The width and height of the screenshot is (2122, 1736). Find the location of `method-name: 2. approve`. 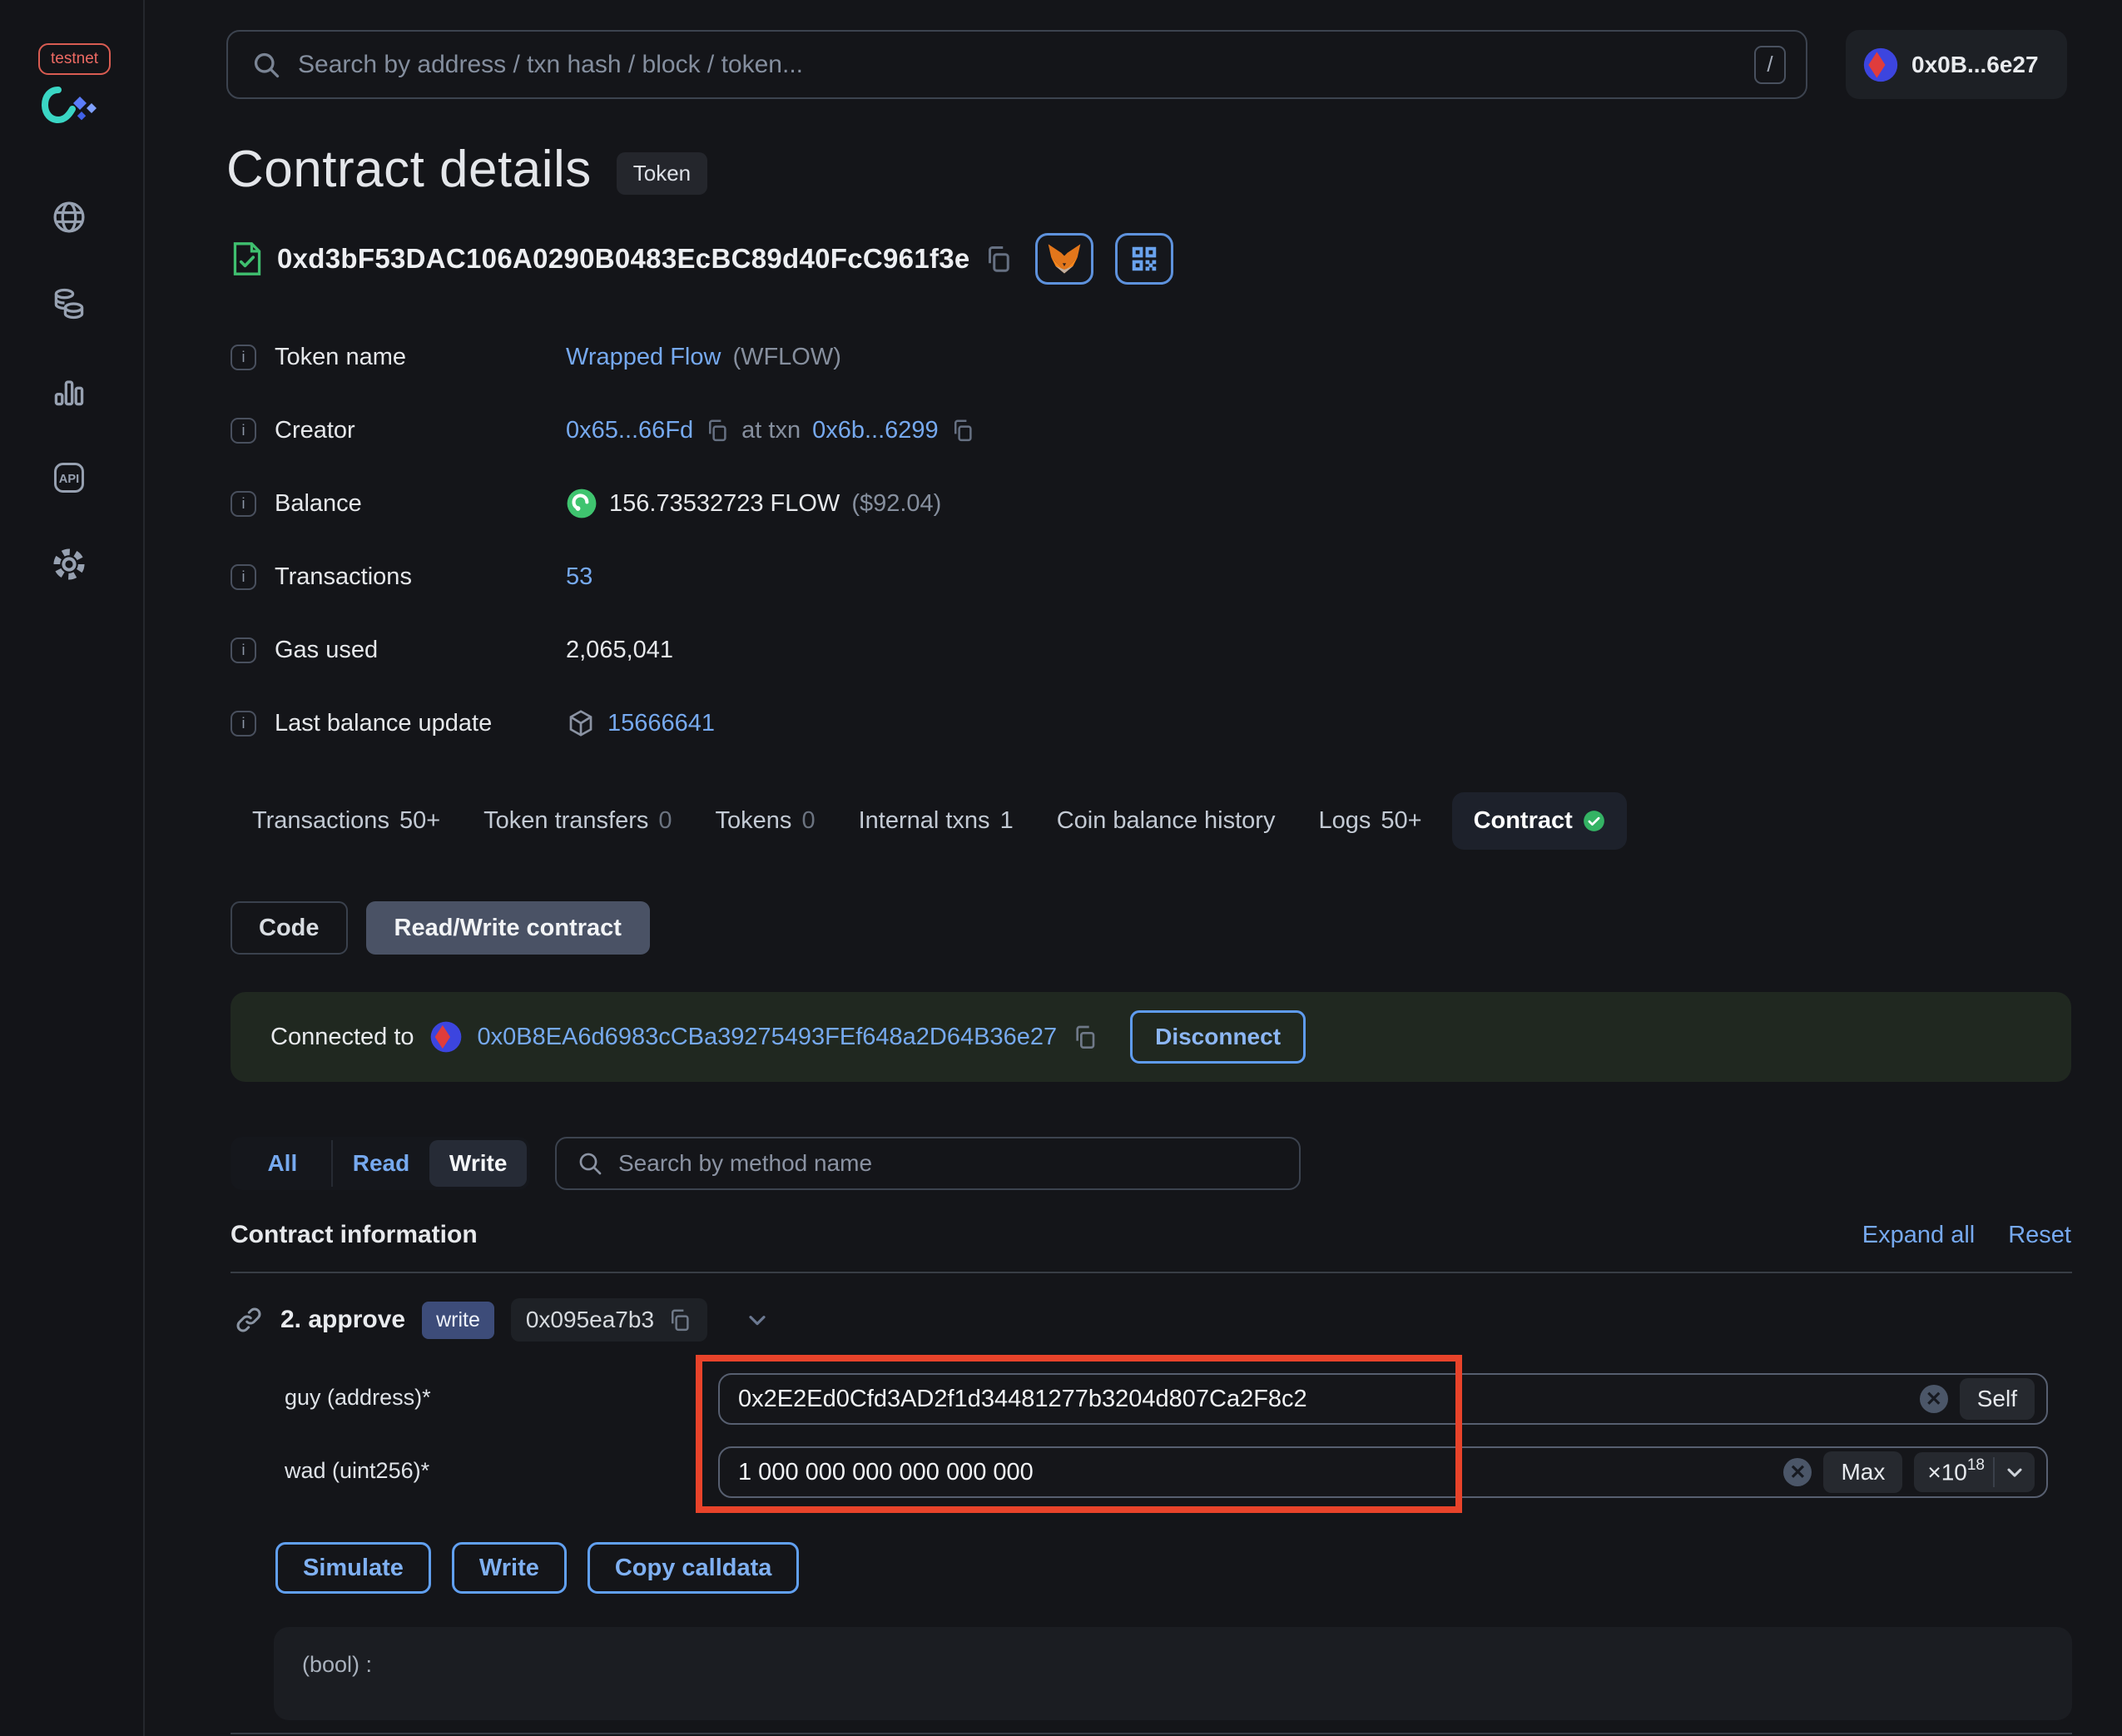

method-name: 2. approve is located at coordinates (343, 1319).